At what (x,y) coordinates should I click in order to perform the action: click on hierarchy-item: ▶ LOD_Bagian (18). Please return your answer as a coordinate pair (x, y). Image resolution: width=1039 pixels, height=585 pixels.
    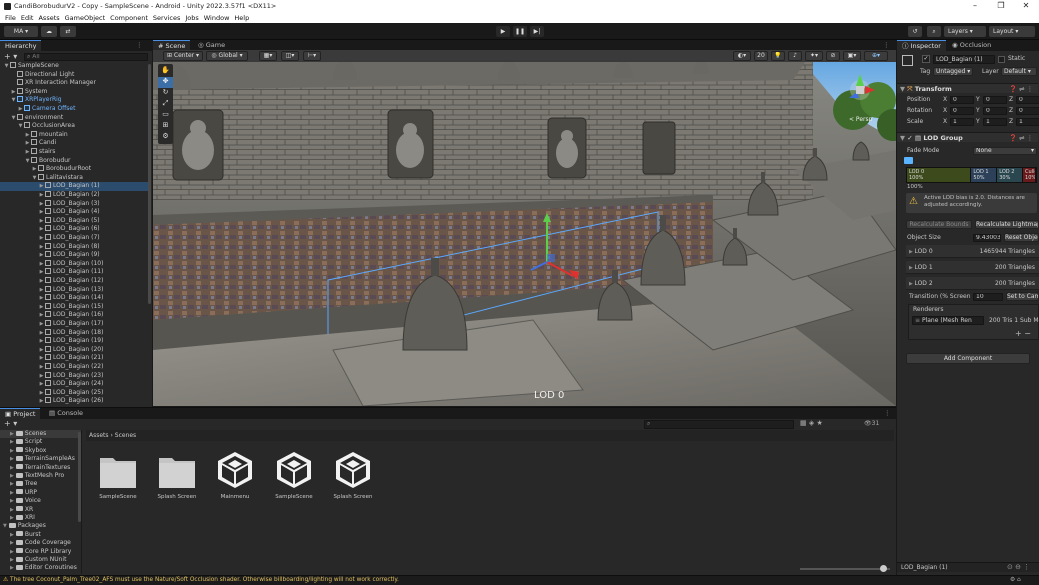
    Looking at the image, I should click on (74, 333).